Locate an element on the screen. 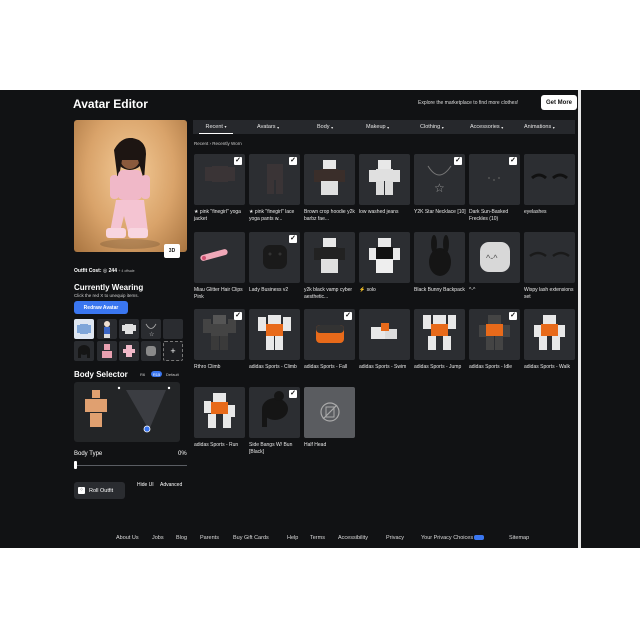  item-name: Black Bunny Backpack is located at coordinates (441, 290).